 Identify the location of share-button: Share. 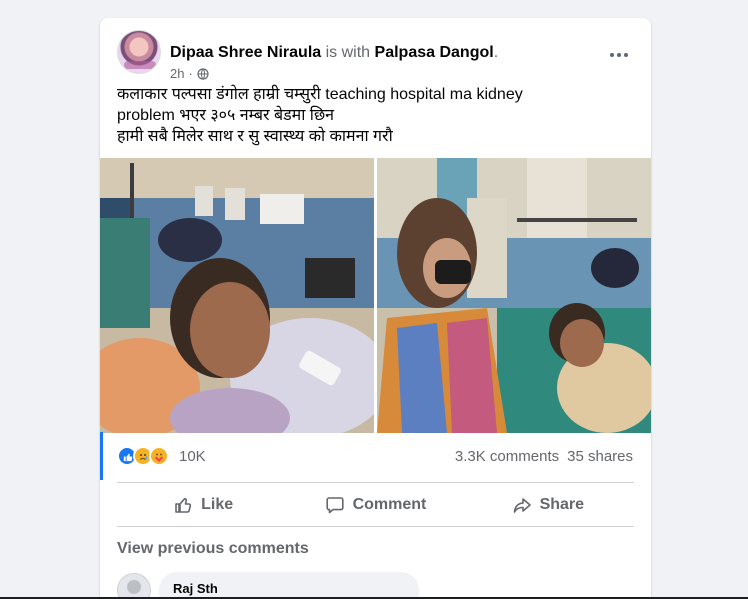
(548, 505).